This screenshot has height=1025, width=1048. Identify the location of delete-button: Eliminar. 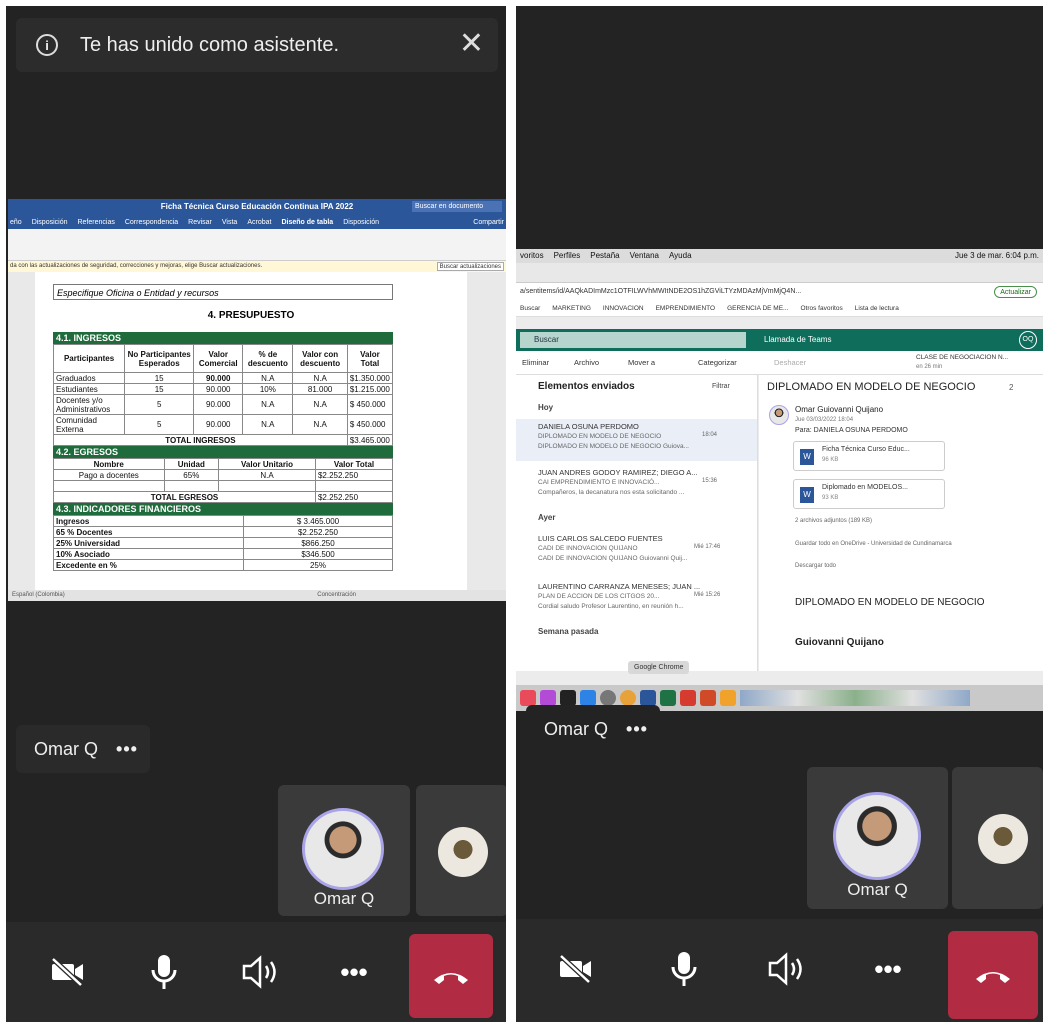
(535, 363).